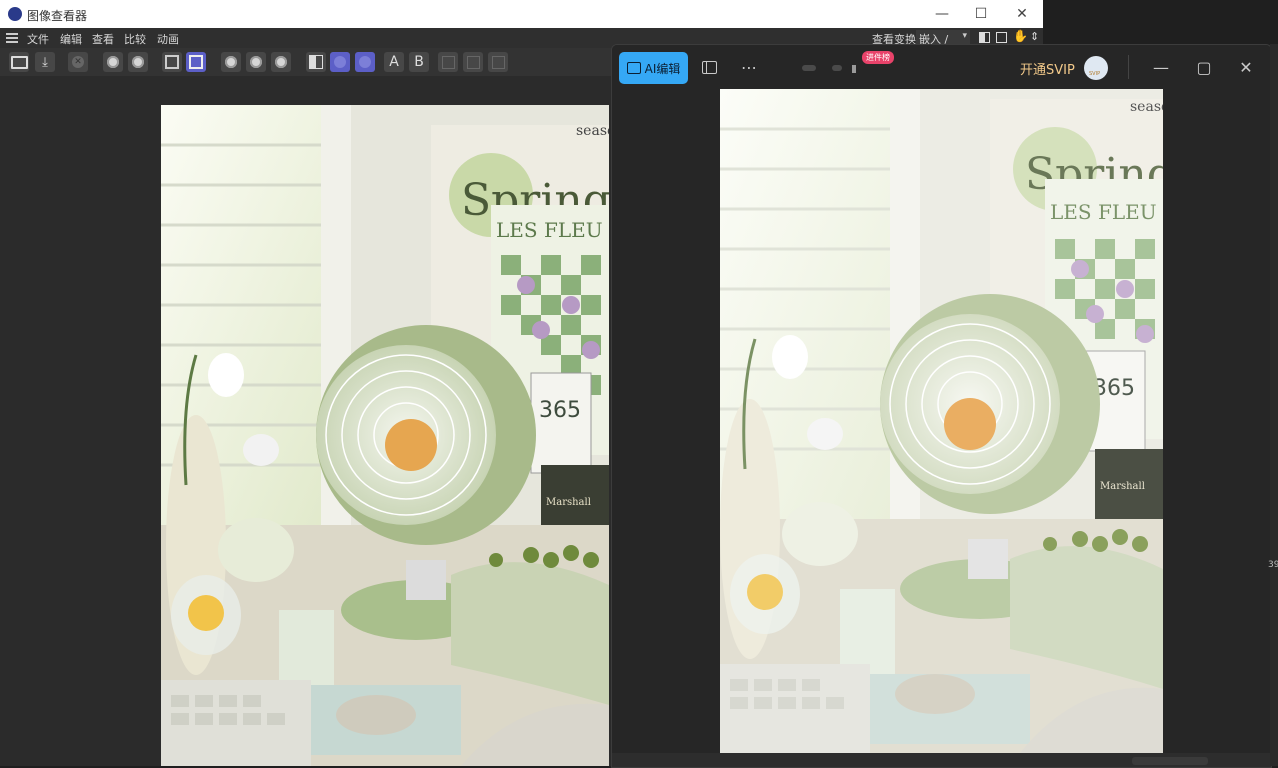 Image resolution: width=1278 pixels, height=768 pixels. Describe the element at coordinates (560, 410) in the screenshot. I see `calendar-number-text: 365` at that location.